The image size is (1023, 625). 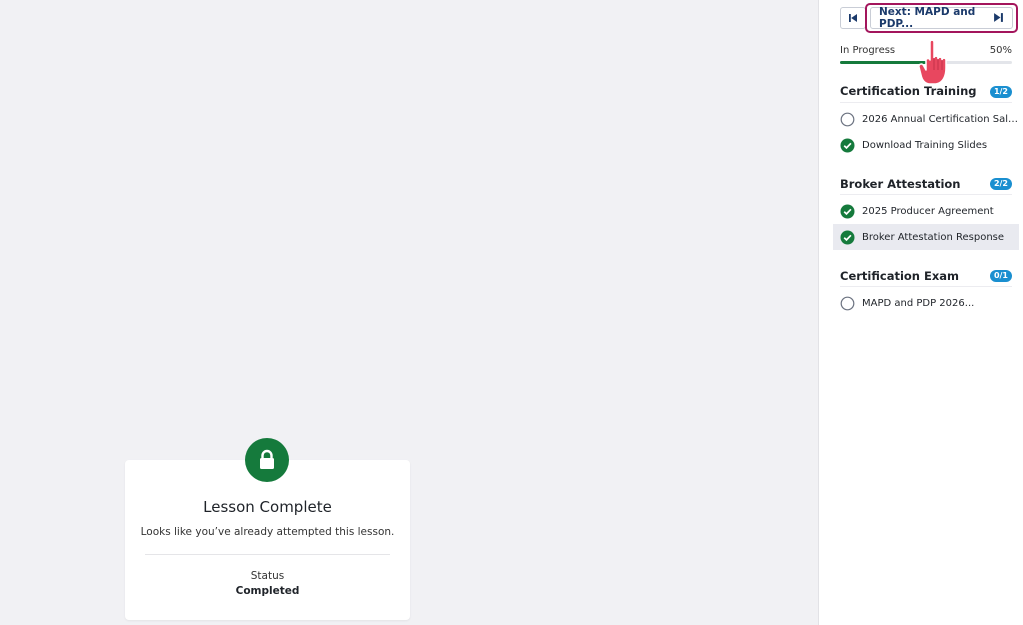 What do you see at coordinates (900, 184) in the screenshot?
I see `section-title-broker-attestation: Broker Attestation` at bounding box center [900, 184].